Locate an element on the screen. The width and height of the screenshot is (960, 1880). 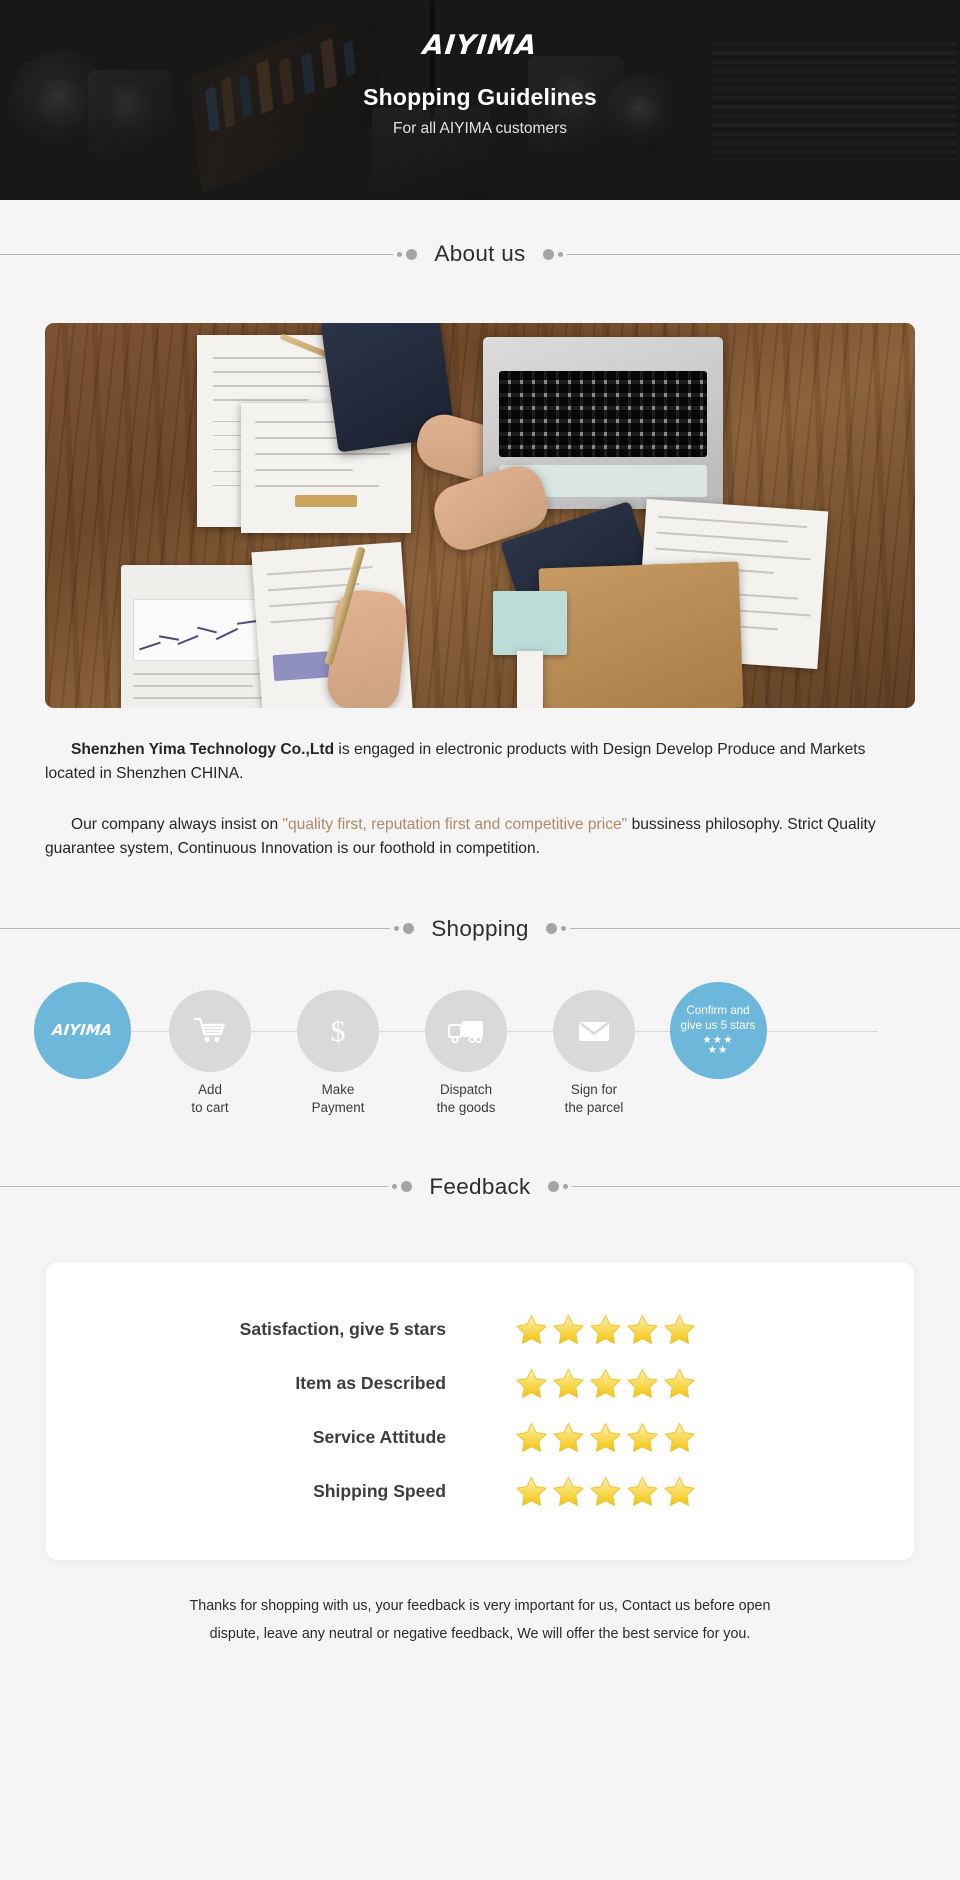
confirm-step-circle: Confirm and give us 5 stars ★★★ ★★ is located at coordinates (718, 1030).